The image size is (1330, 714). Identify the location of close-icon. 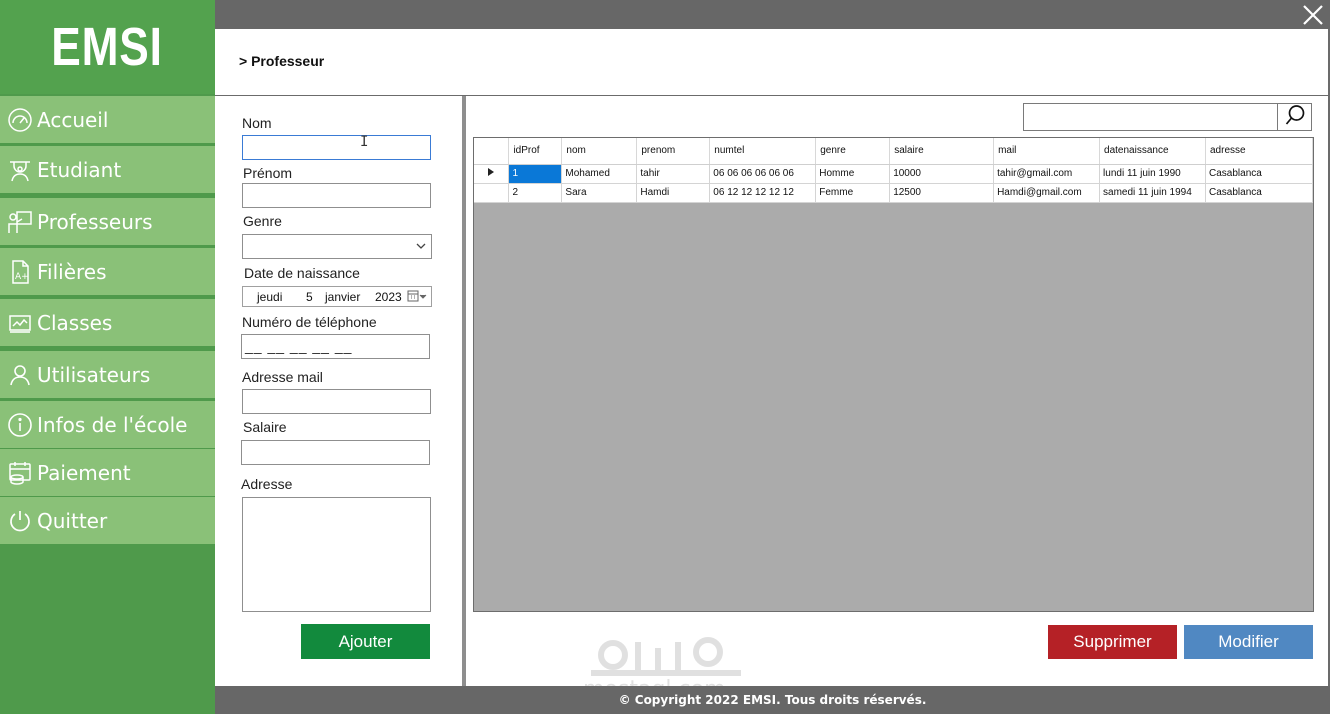
(1313, 15).